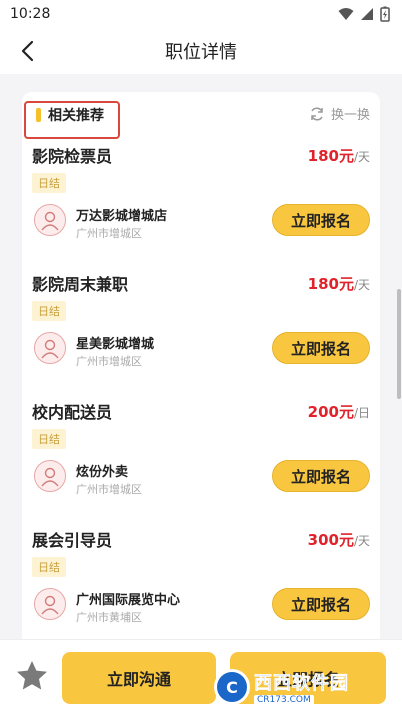  Describe the element at coordinates (80, 284) in the screenshot. I see `job-title: 影院周末兼职` at that location.